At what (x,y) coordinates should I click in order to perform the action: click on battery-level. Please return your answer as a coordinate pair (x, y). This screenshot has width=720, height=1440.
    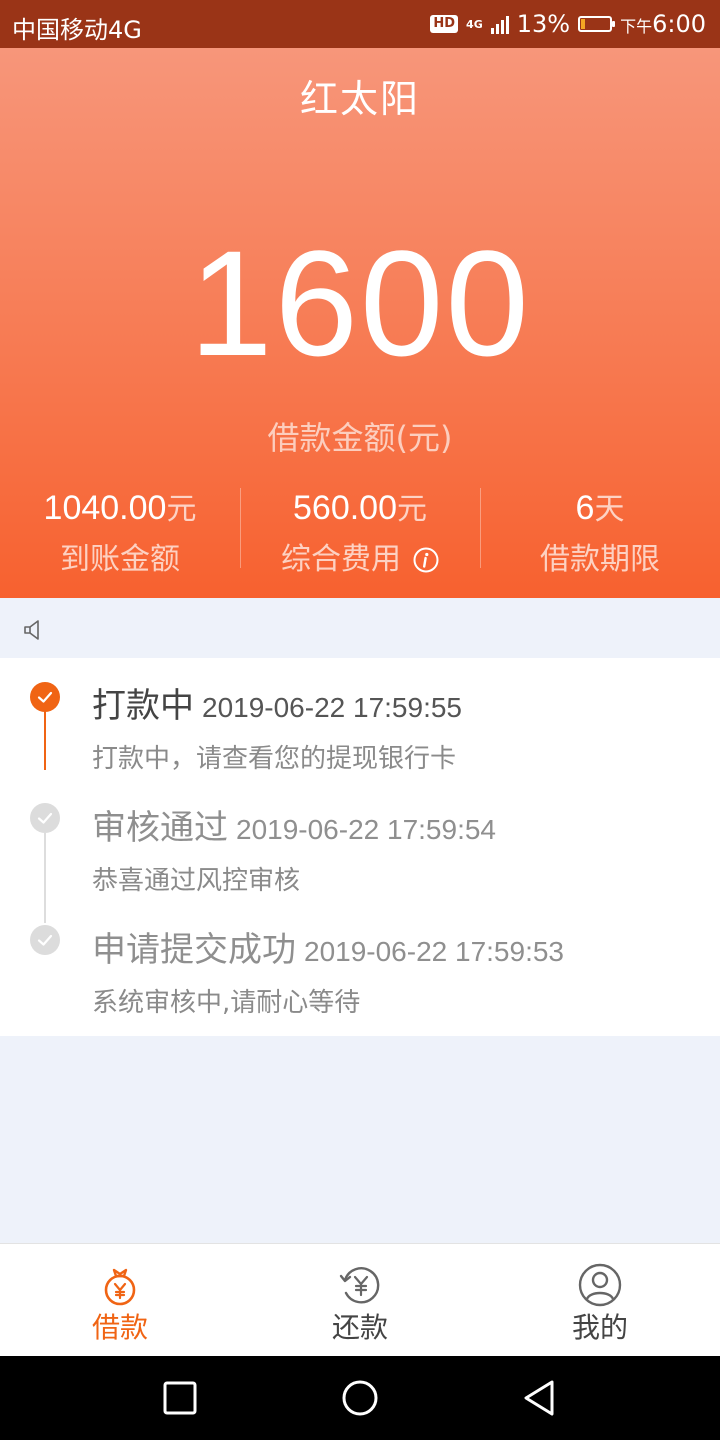
    Looking at the image, I should click on (583, 24).